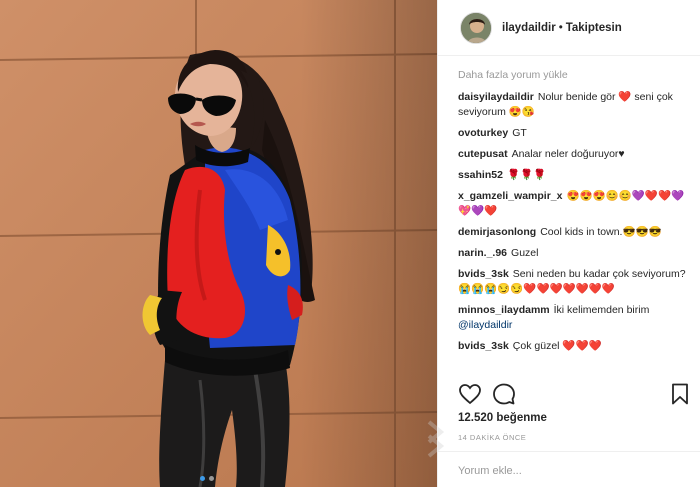  What do you see at coordinates (576, 175) in the screenshot?
I see `comment: ssahin52 🌹🌹🌹` at bounding box center [576, 175].